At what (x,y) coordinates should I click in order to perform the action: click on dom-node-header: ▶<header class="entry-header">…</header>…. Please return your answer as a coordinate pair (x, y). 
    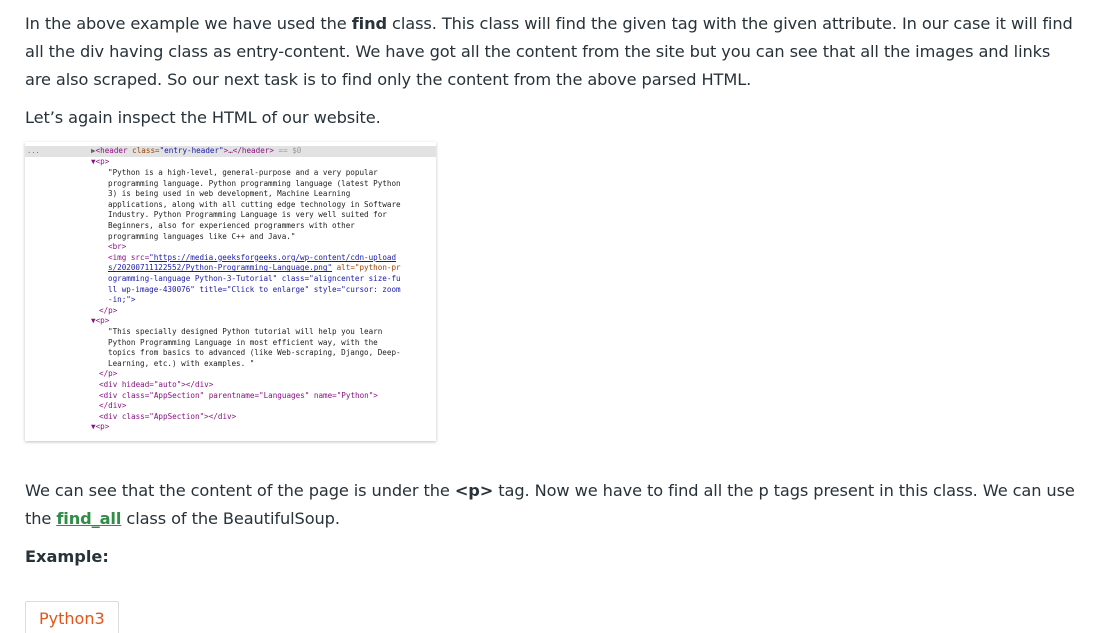
    Looking at the image, I should click on (196, 150).